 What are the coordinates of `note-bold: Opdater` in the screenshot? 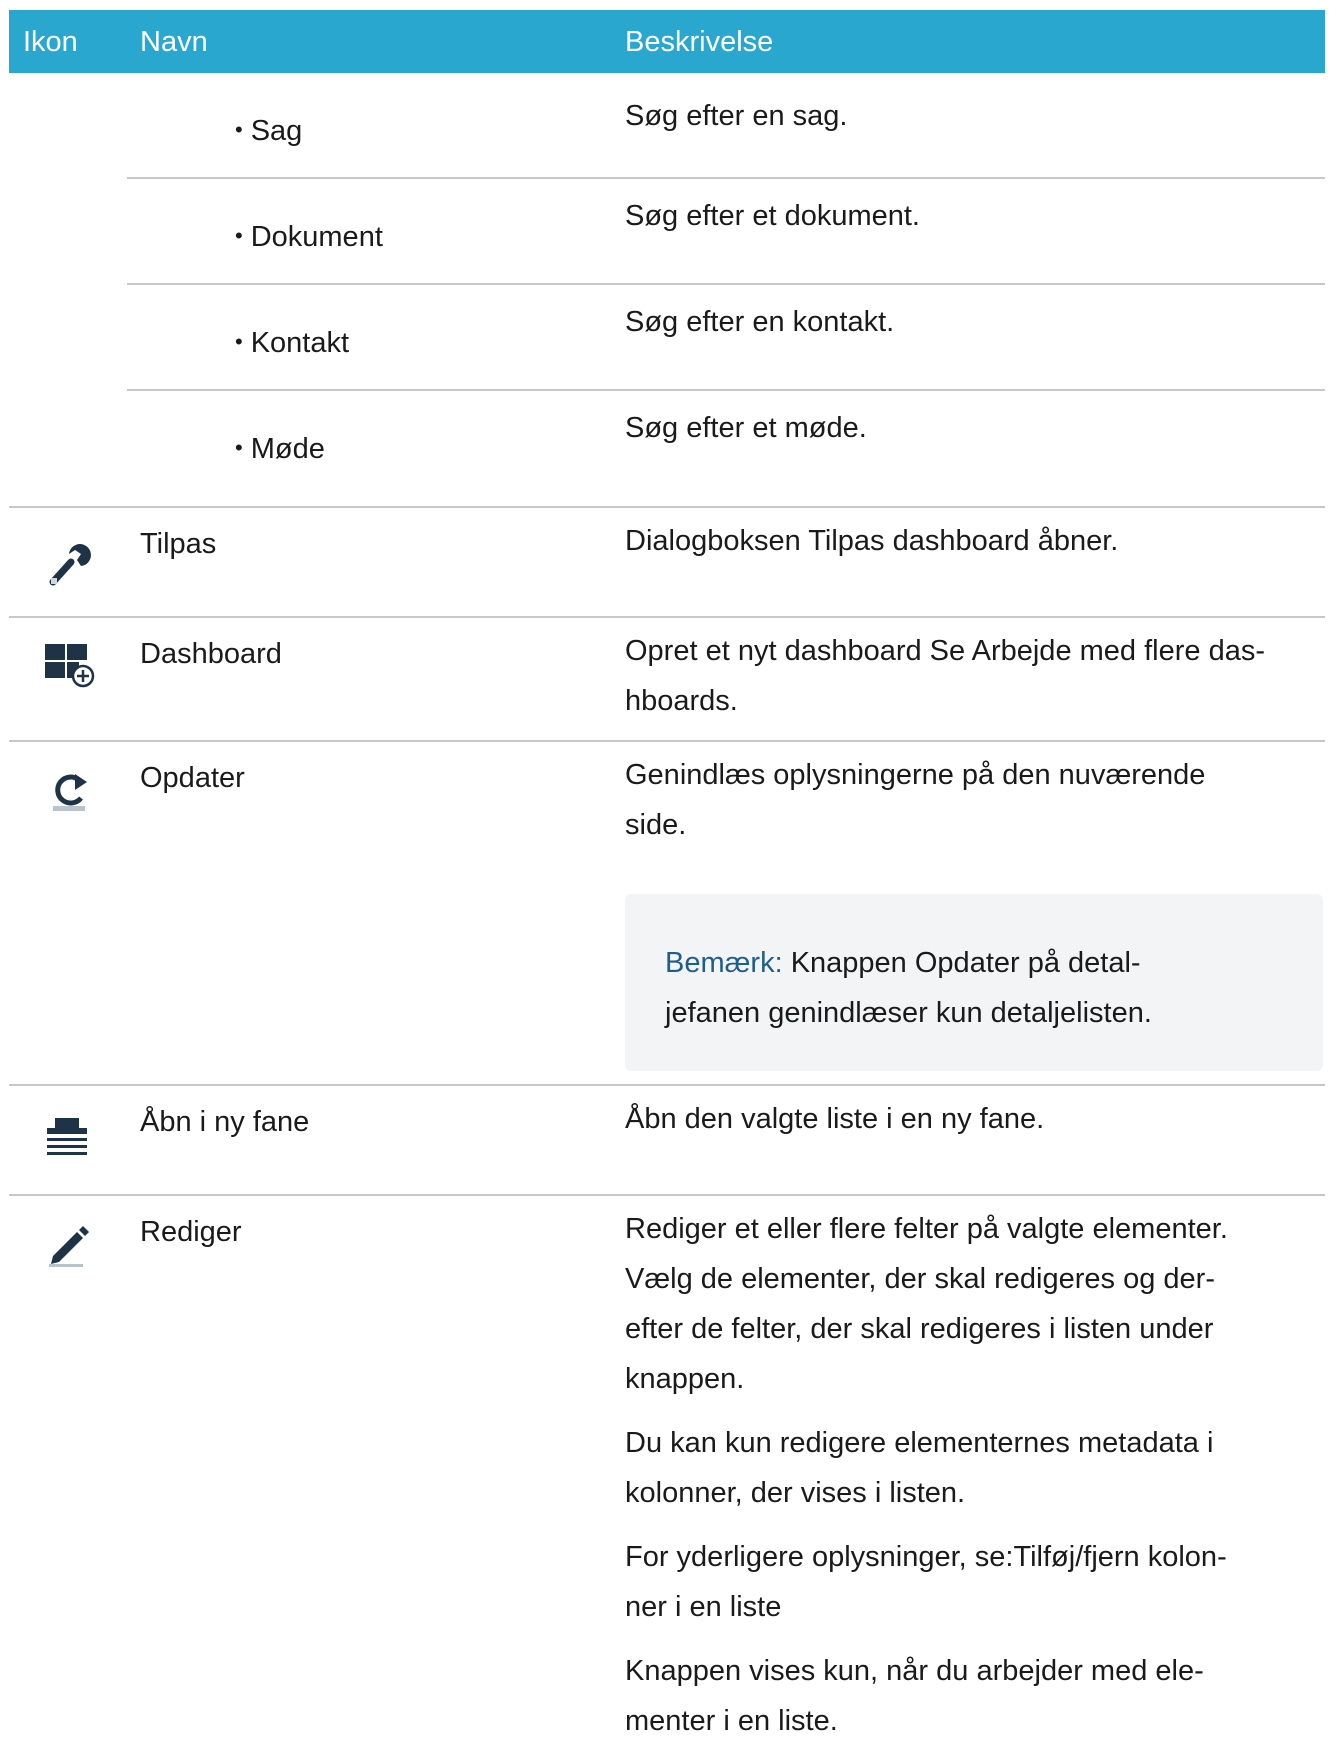 It's located at (967, 963).